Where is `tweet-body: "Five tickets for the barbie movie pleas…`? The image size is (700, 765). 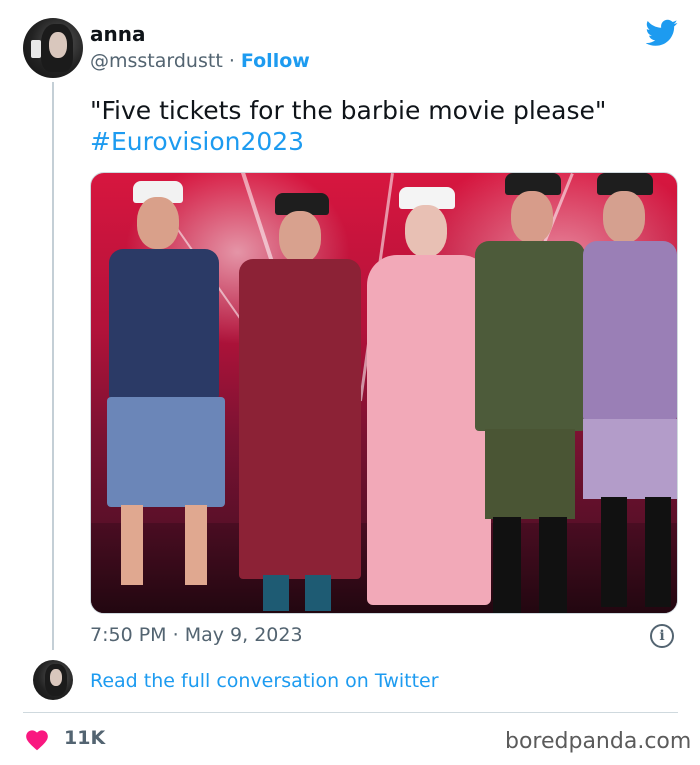 tweet-body: "Five tickets for the barbie movie pleas… is located at coordinates (348, 110).